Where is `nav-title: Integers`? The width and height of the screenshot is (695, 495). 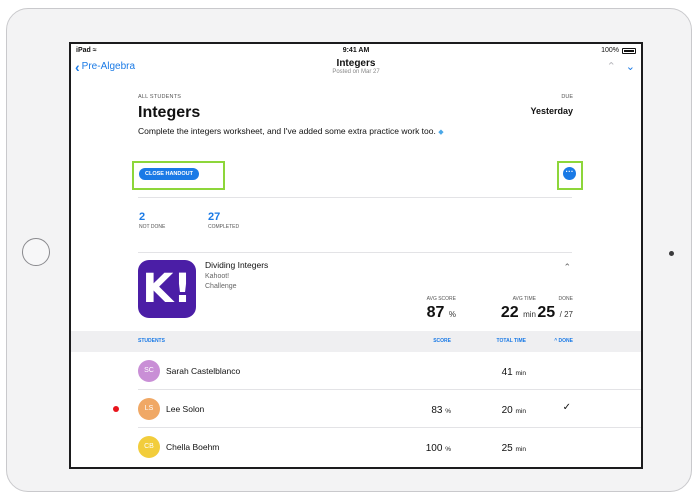
nav-title: Integers is located at coordinates (356, 63).